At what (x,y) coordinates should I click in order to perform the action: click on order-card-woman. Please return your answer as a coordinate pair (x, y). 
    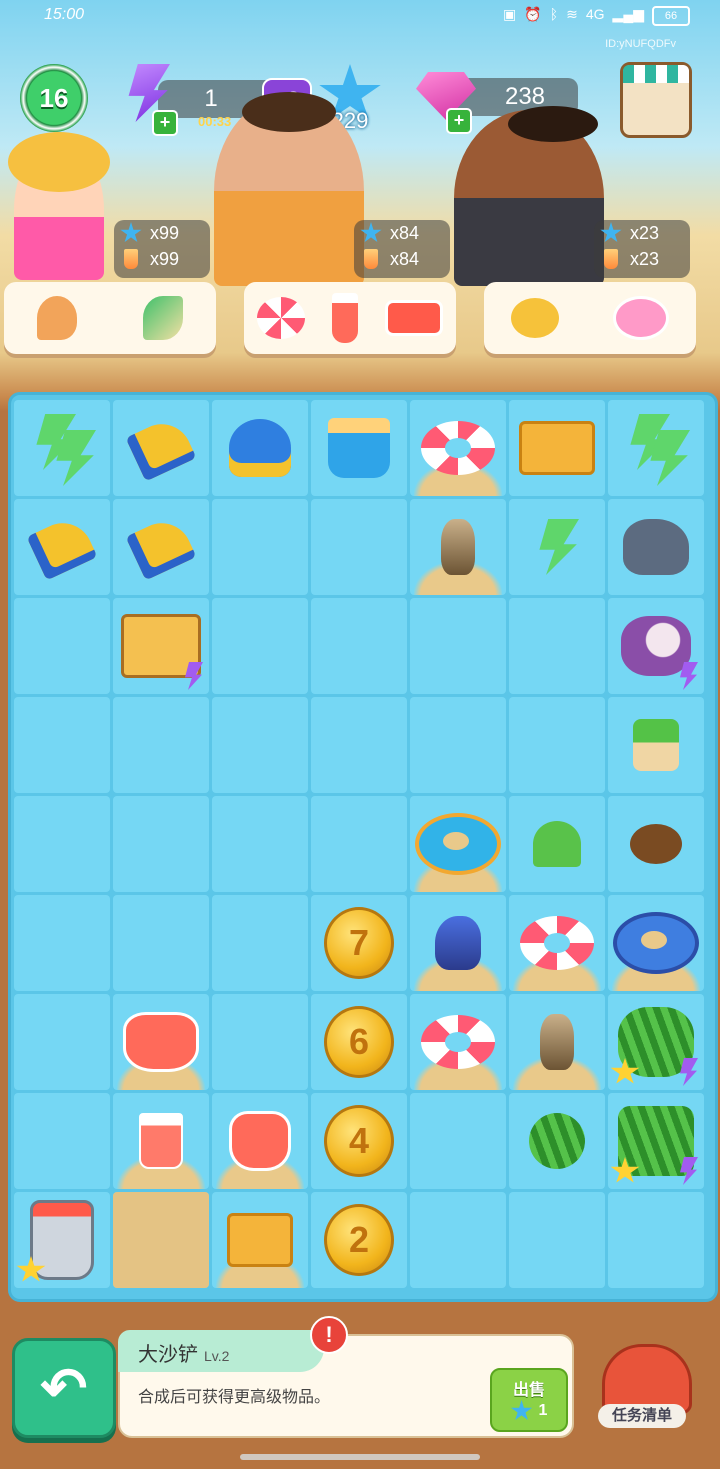
    Looking at the image, I should click on (110, 318).